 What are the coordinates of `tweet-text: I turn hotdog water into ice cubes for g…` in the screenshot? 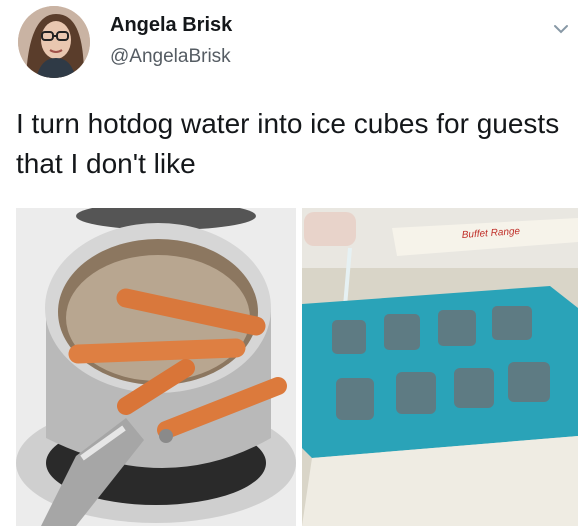 It's located at (288, 143).